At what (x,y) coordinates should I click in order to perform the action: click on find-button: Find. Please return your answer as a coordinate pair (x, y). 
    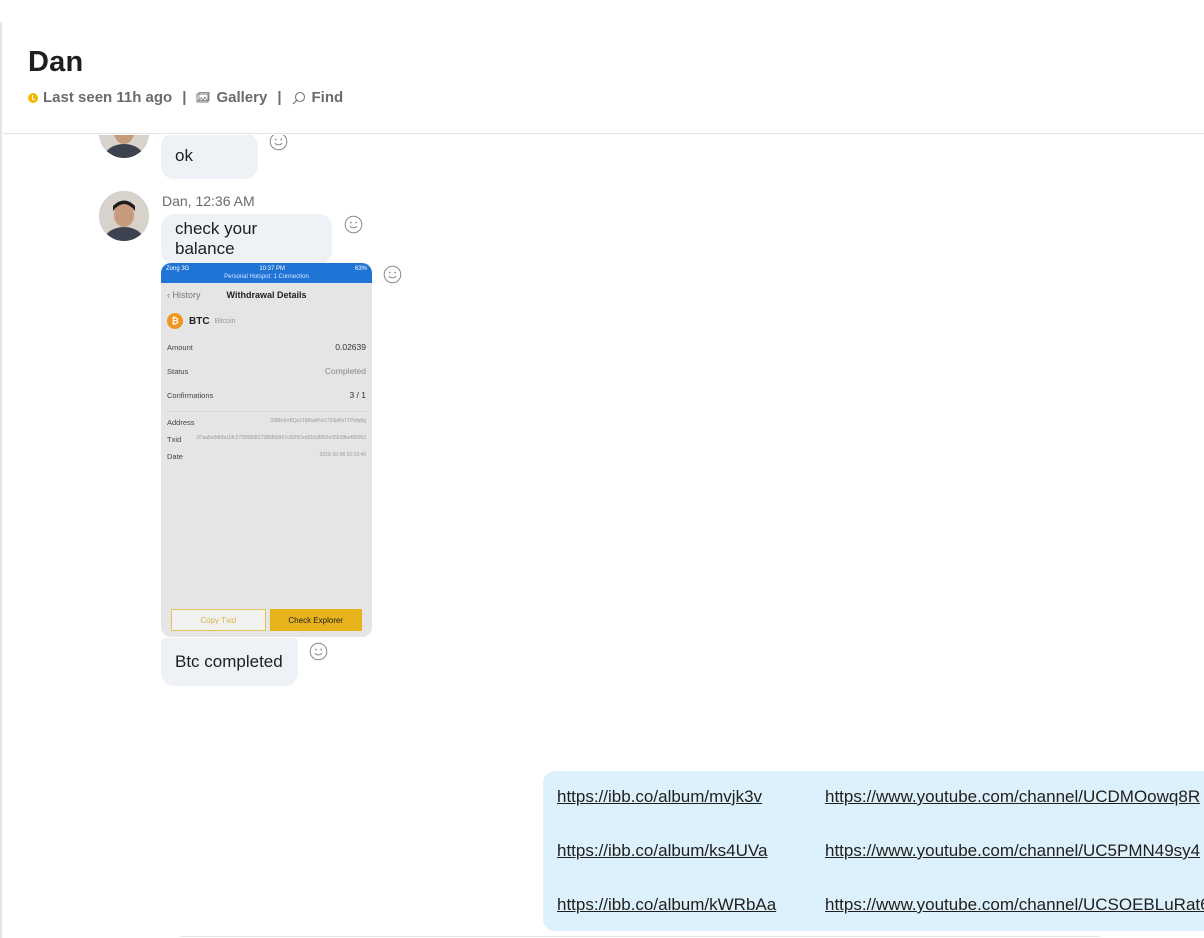
    Looking at the image, I should click on (318, 97).